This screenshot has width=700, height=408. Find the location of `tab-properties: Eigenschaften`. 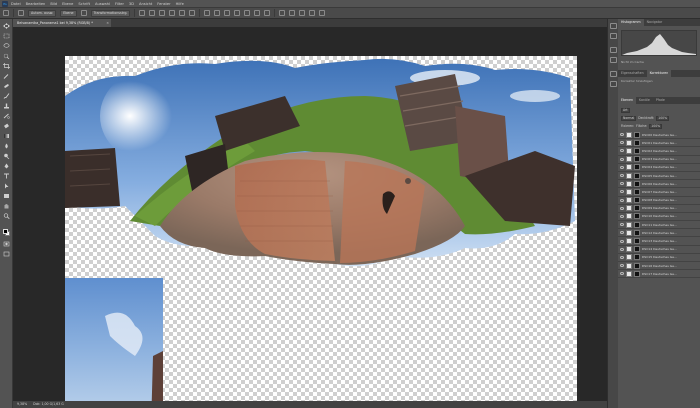

tab-properties: Eigenschaften is located at coordinates (632, 73).